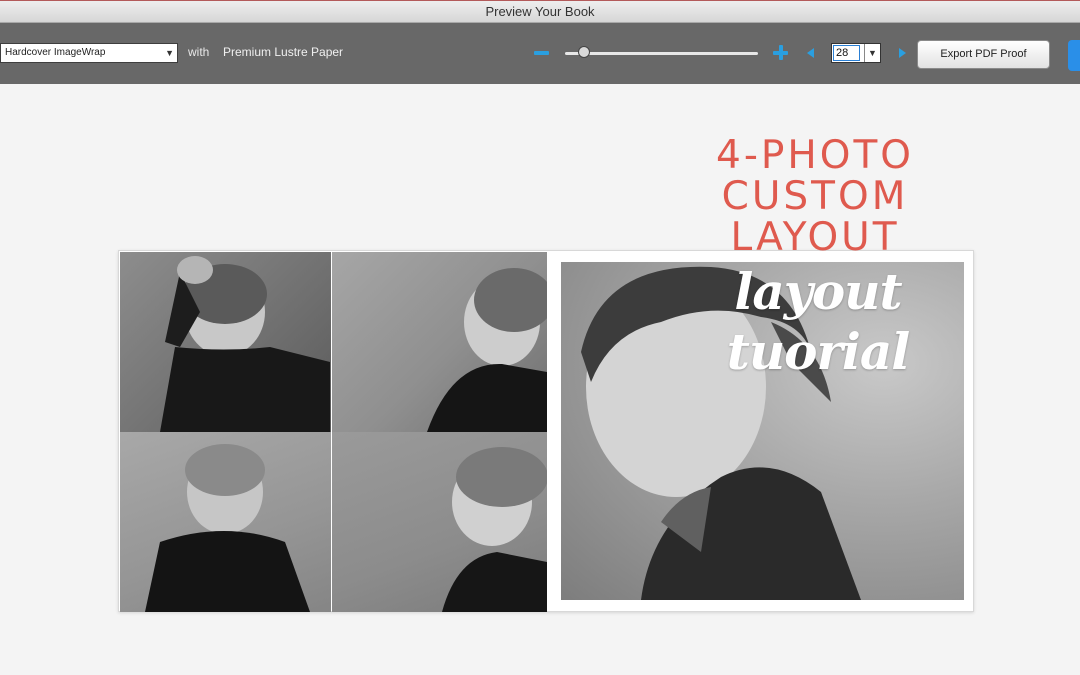  Describe the element at coordinates (815, 155) in the screenshot. I see `headline-line-1: 4-PHOTO` at that location.